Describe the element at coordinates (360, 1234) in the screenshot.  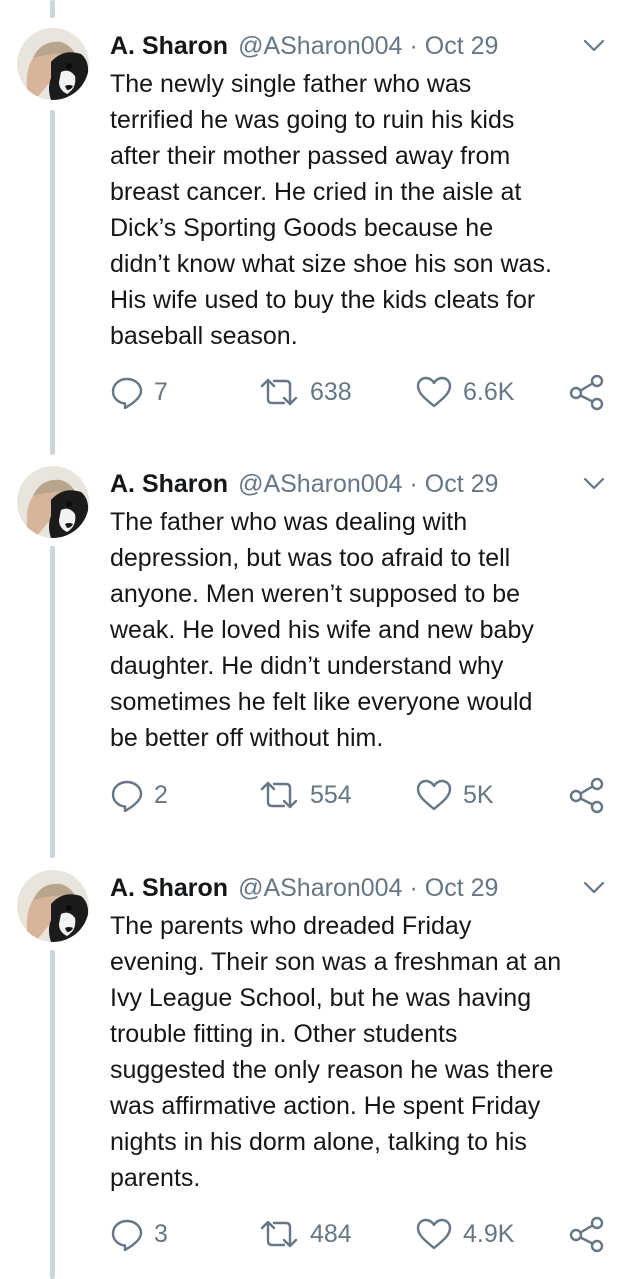
I see `tweet-actions: 3 484 4.9K` at that location.